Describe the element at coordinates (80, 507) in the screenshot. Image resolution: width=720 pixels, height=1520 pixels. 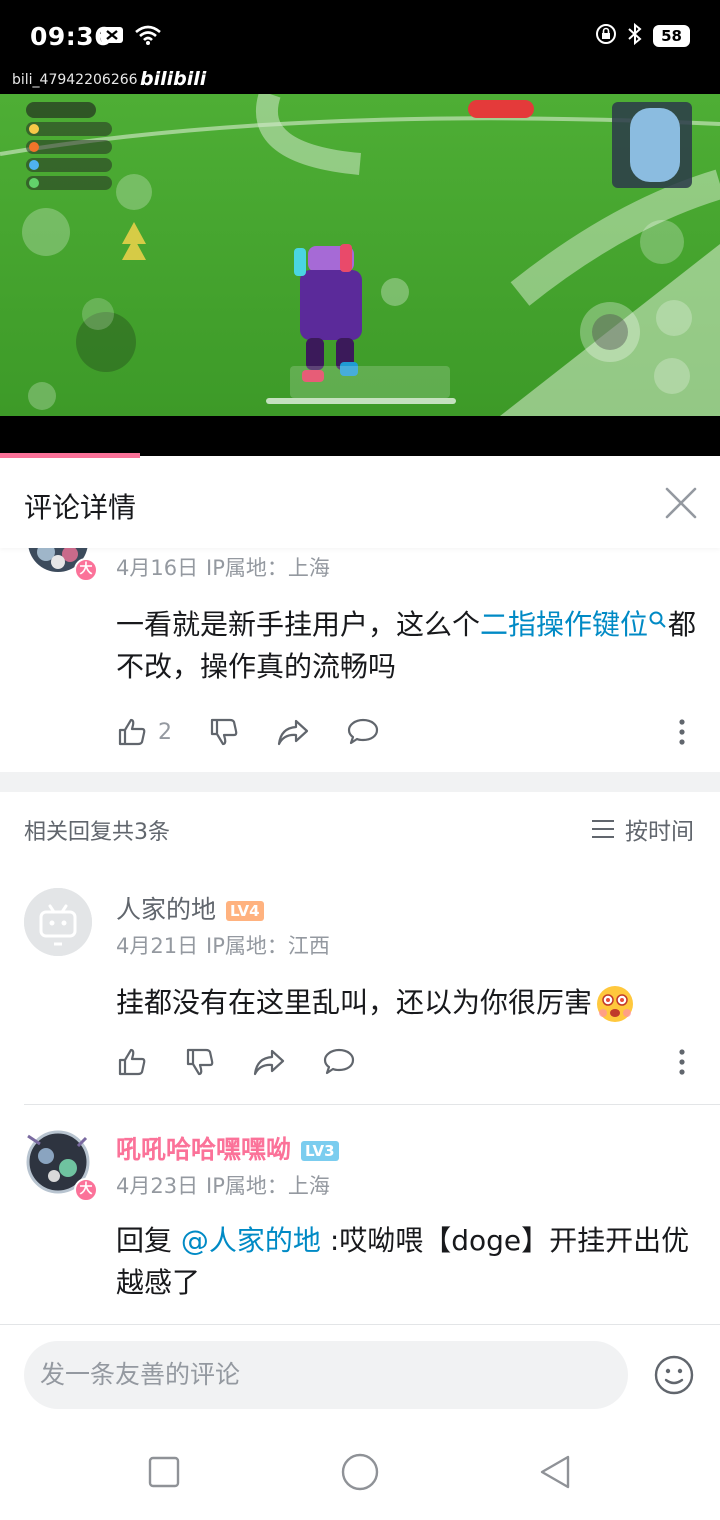
I see `page-title: 评论详情` at that location.